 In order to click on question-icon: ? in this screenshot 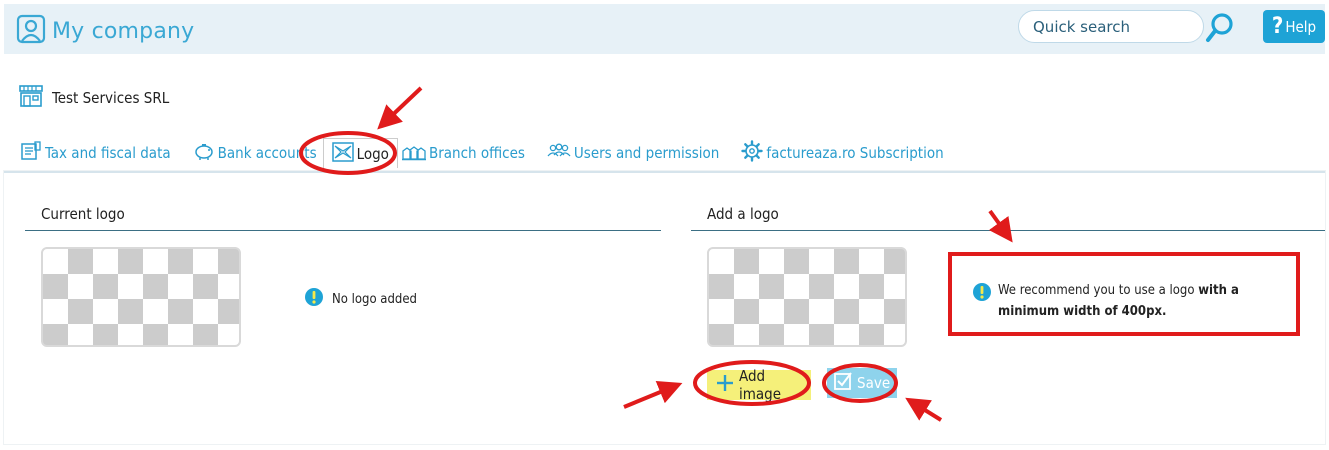, I will do `click(1277, 26)`.